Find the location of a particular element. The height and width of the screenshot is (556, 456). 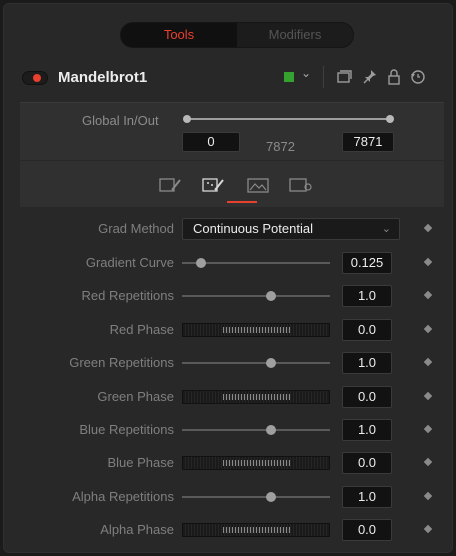

gradient-curve-label: Gradient Curve is located at coordinates (129, 262).